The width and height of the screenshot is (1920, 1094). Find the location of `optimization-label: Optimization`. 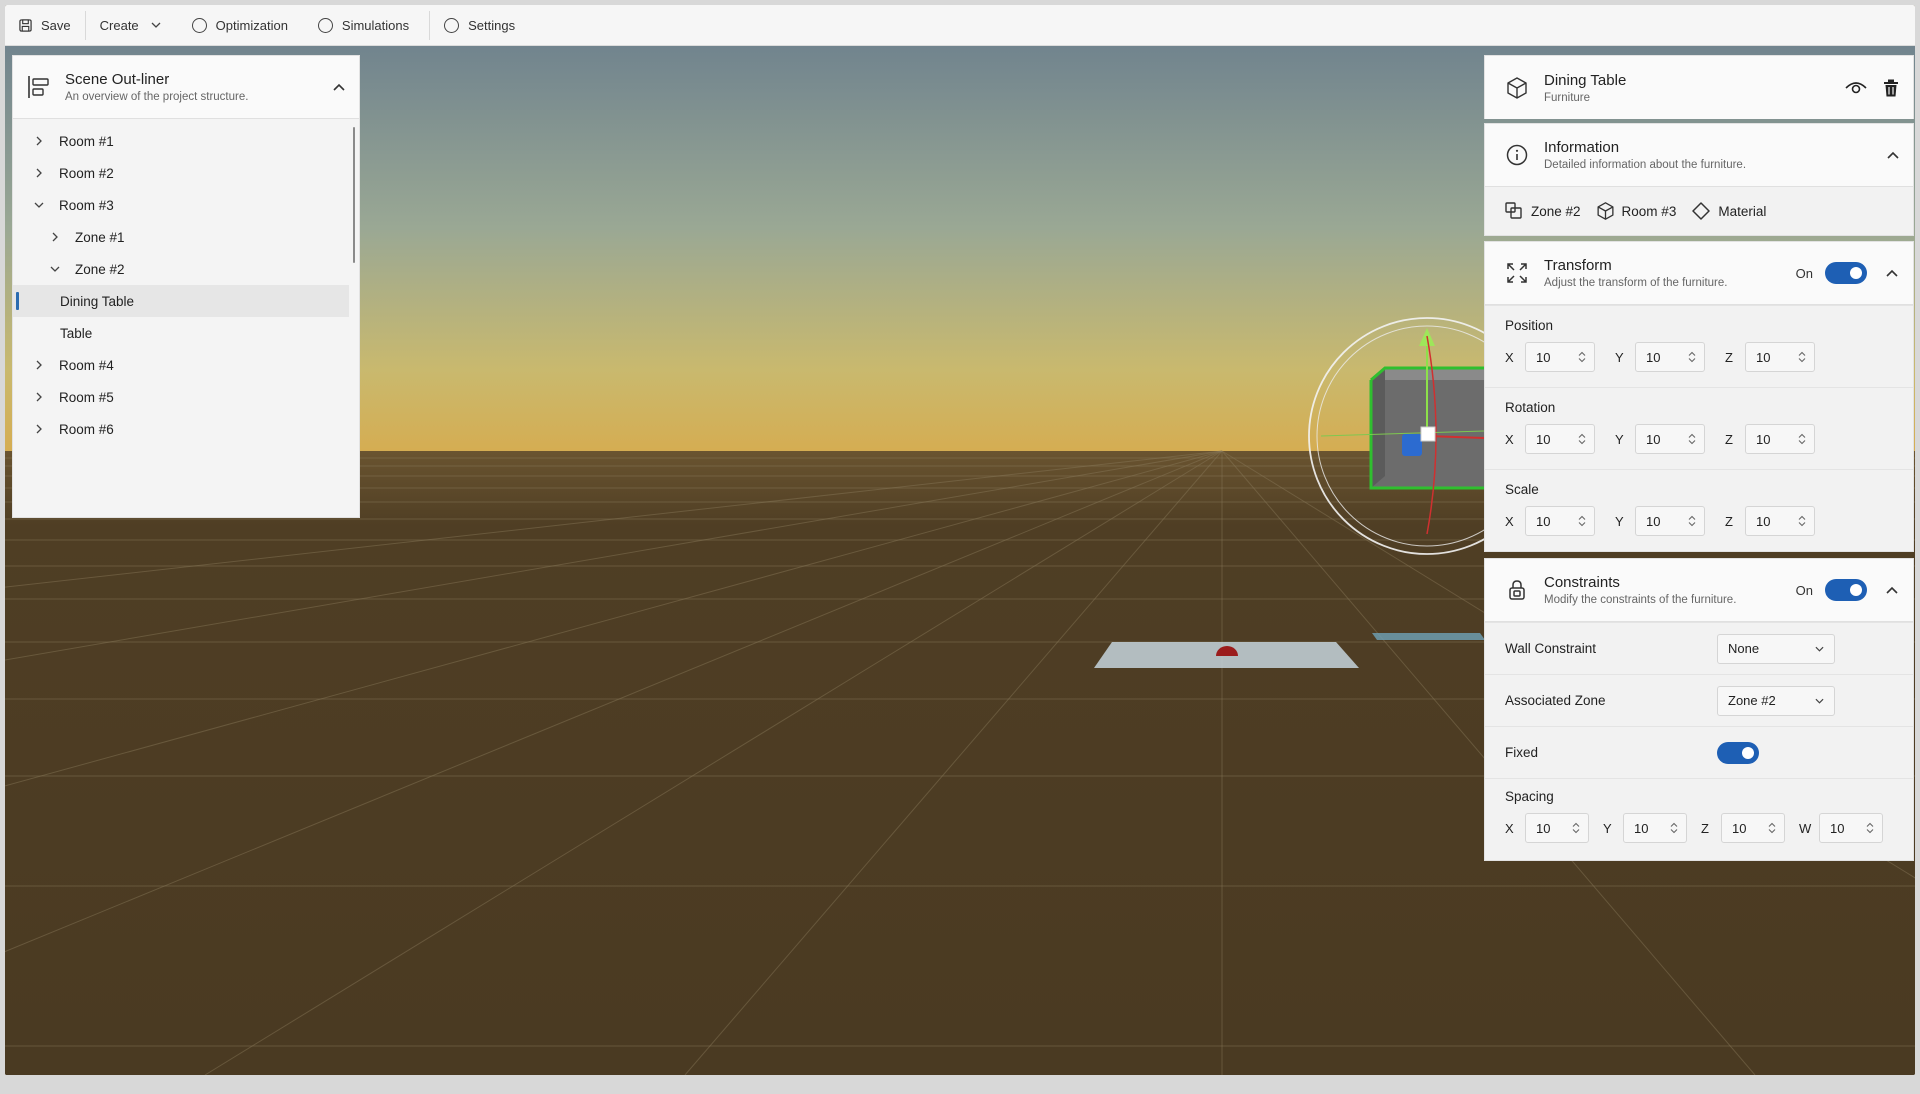

optimization-label: Optimization is located at coordinates (251, 25).